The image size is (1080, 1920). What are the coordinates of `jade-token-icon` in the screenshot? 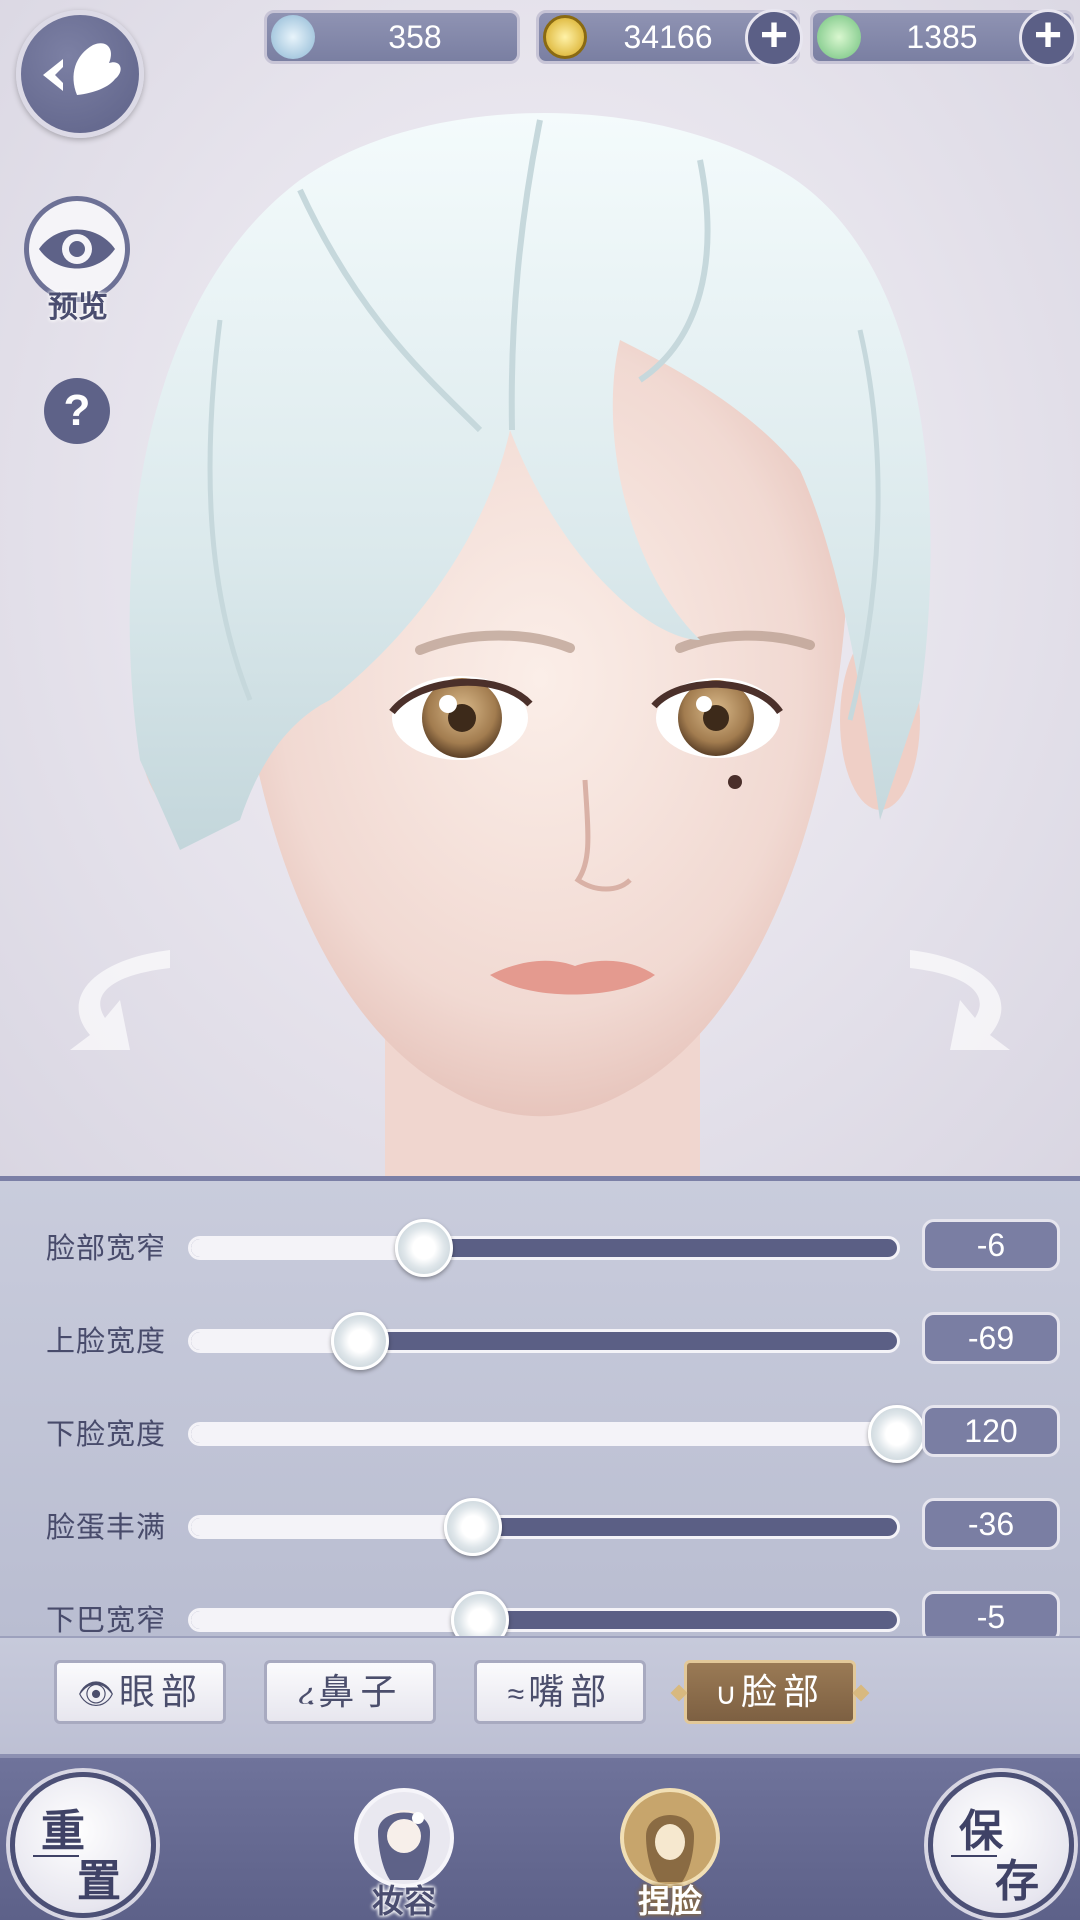 It's located at (839, 37).